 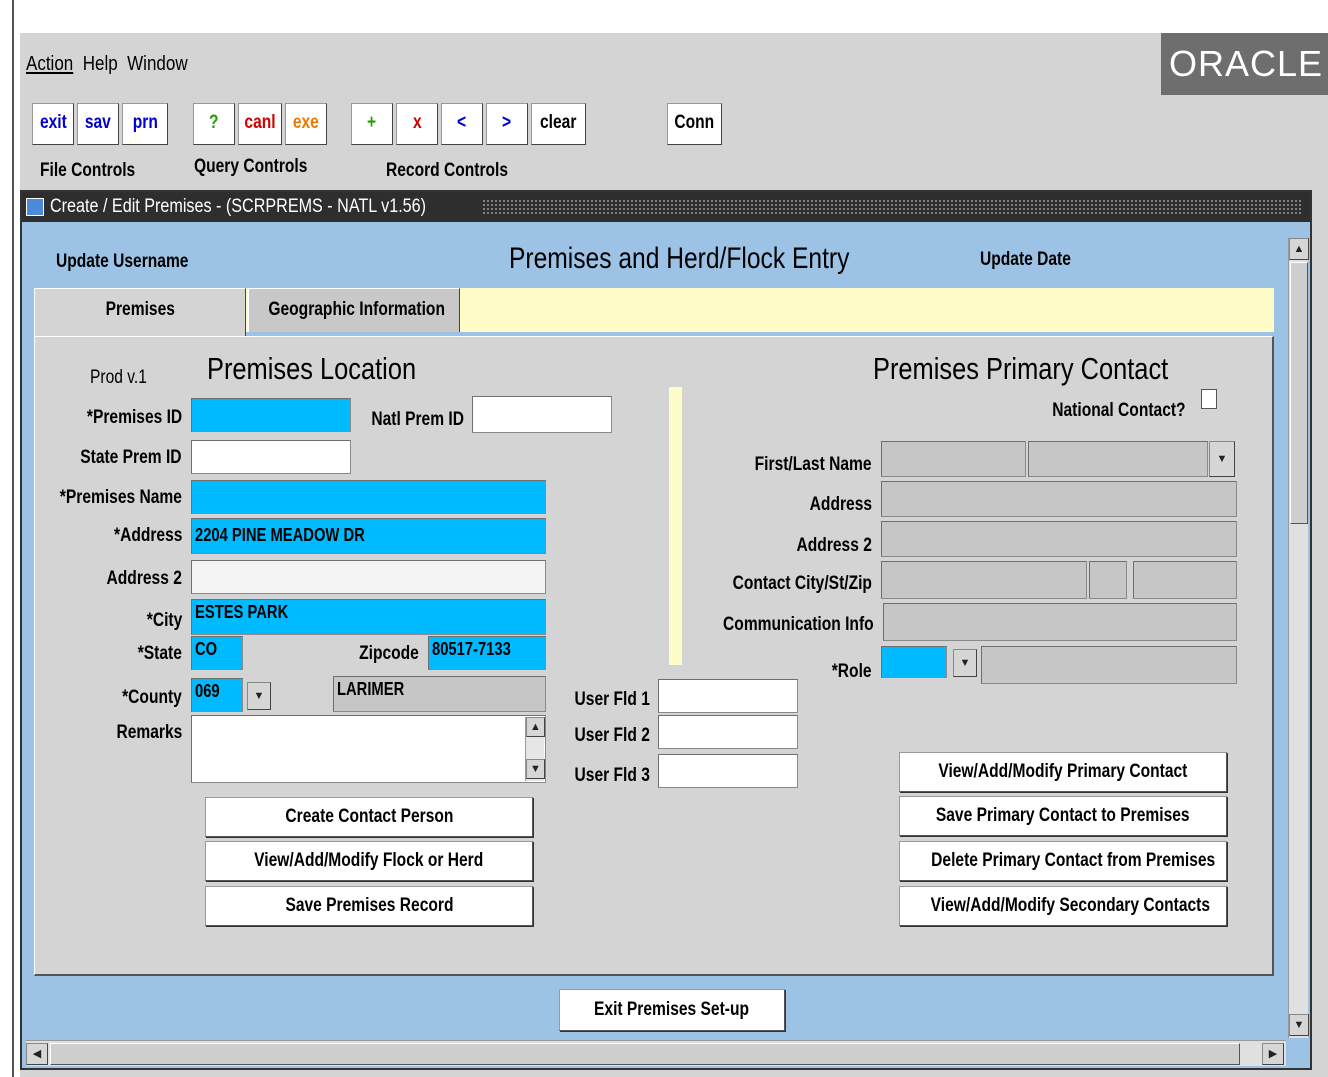 What do you see at coordinates (369, 817) in the screenshot?
I see `create-contact-person-button: Create Contact Person` at bounding box center [369, 817].